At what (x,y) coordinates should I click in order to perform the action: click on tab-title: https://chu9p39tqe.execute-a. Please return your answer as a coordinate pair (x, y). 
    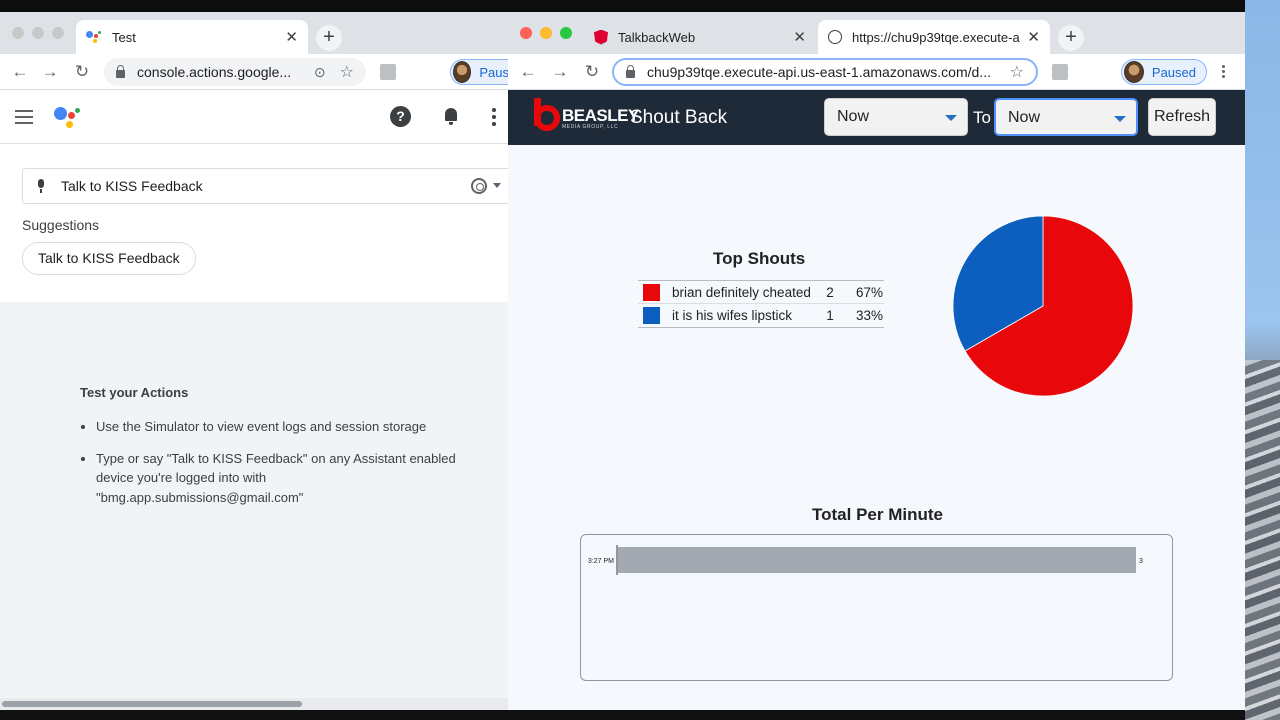
    Looking at the image, I should click on (936, 37).